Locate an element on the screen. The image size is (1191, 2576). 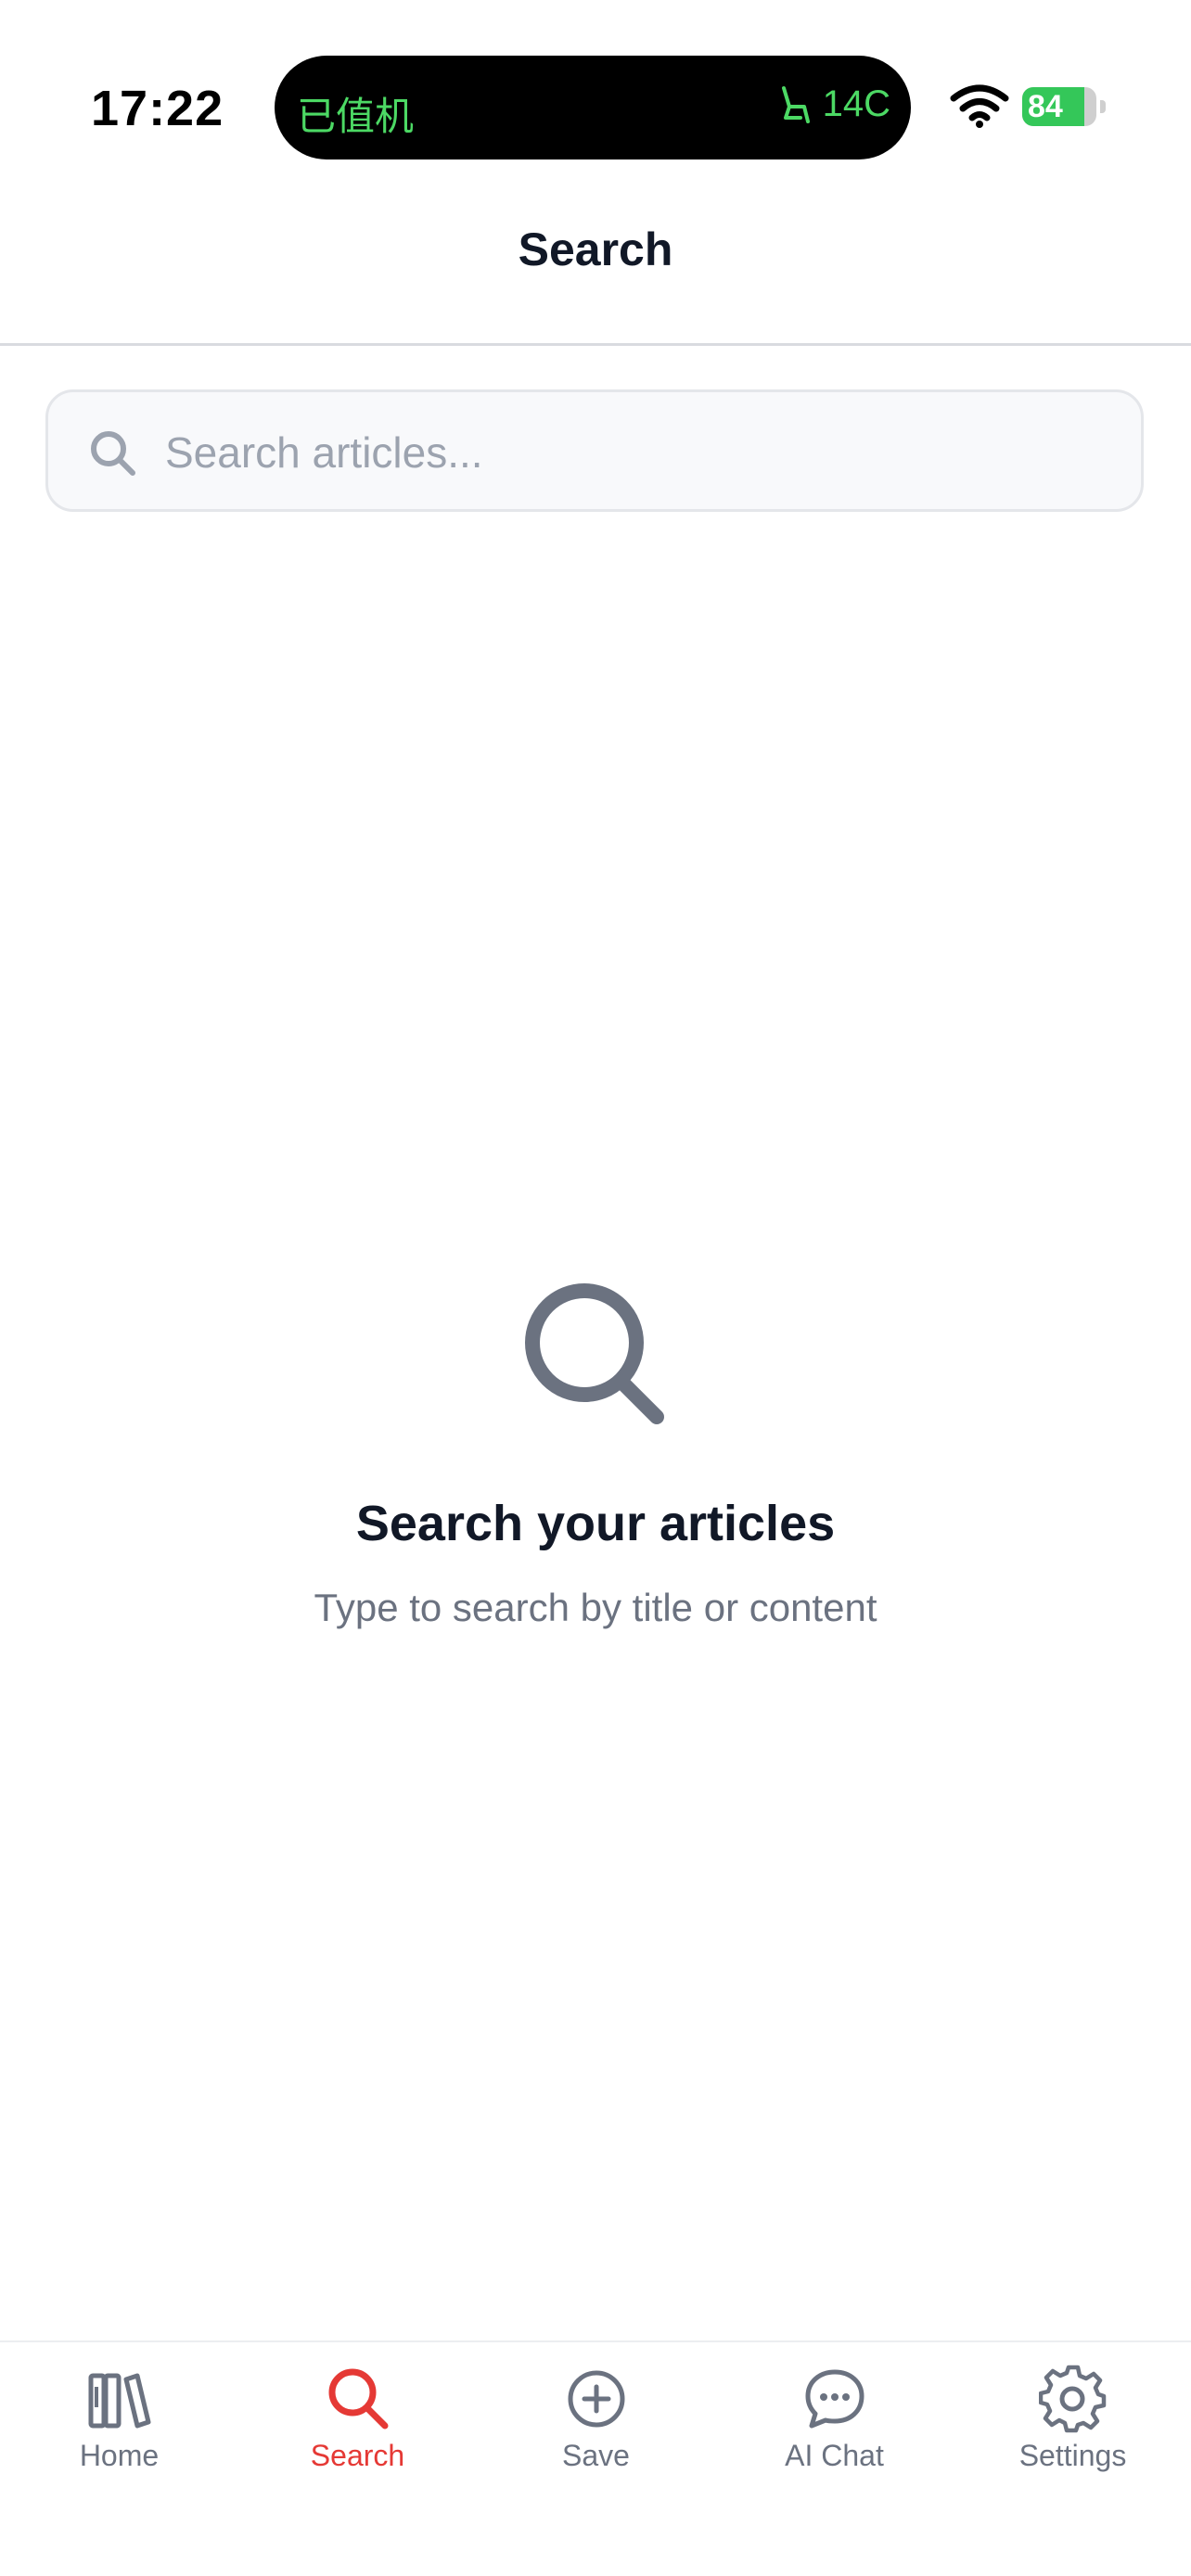
tab-save: Save is located at coordinates (596, 2434).